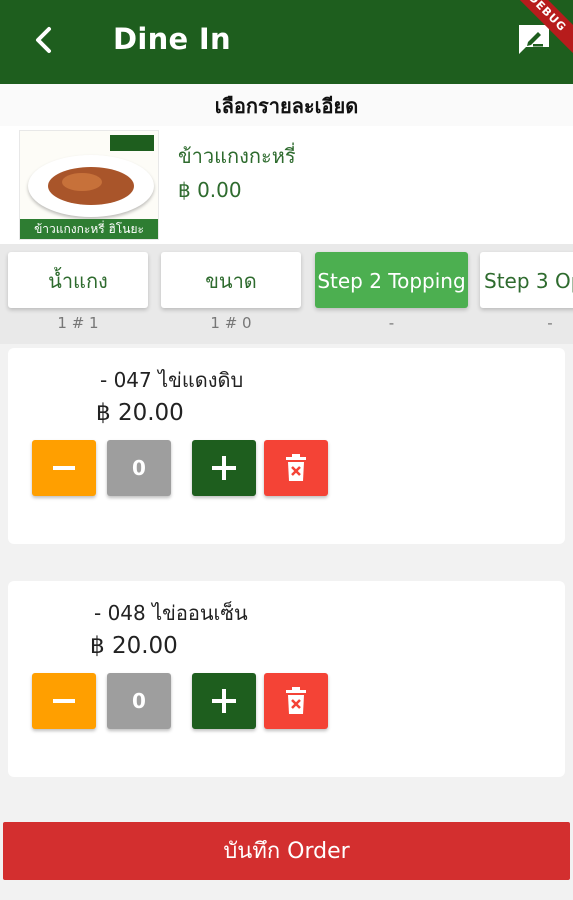 The image size is (573, 900). I want to click on back-button, so click(44, 40).